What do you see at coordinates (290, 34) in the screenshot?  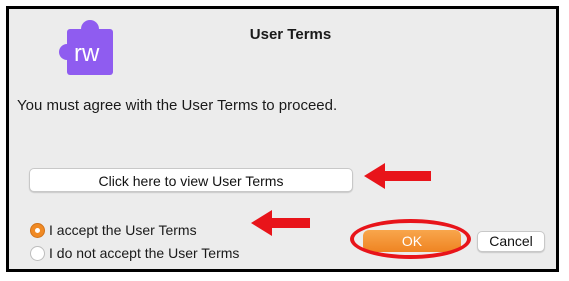 I see `dialog-title: User Terms` at bounding box center [290, 34].